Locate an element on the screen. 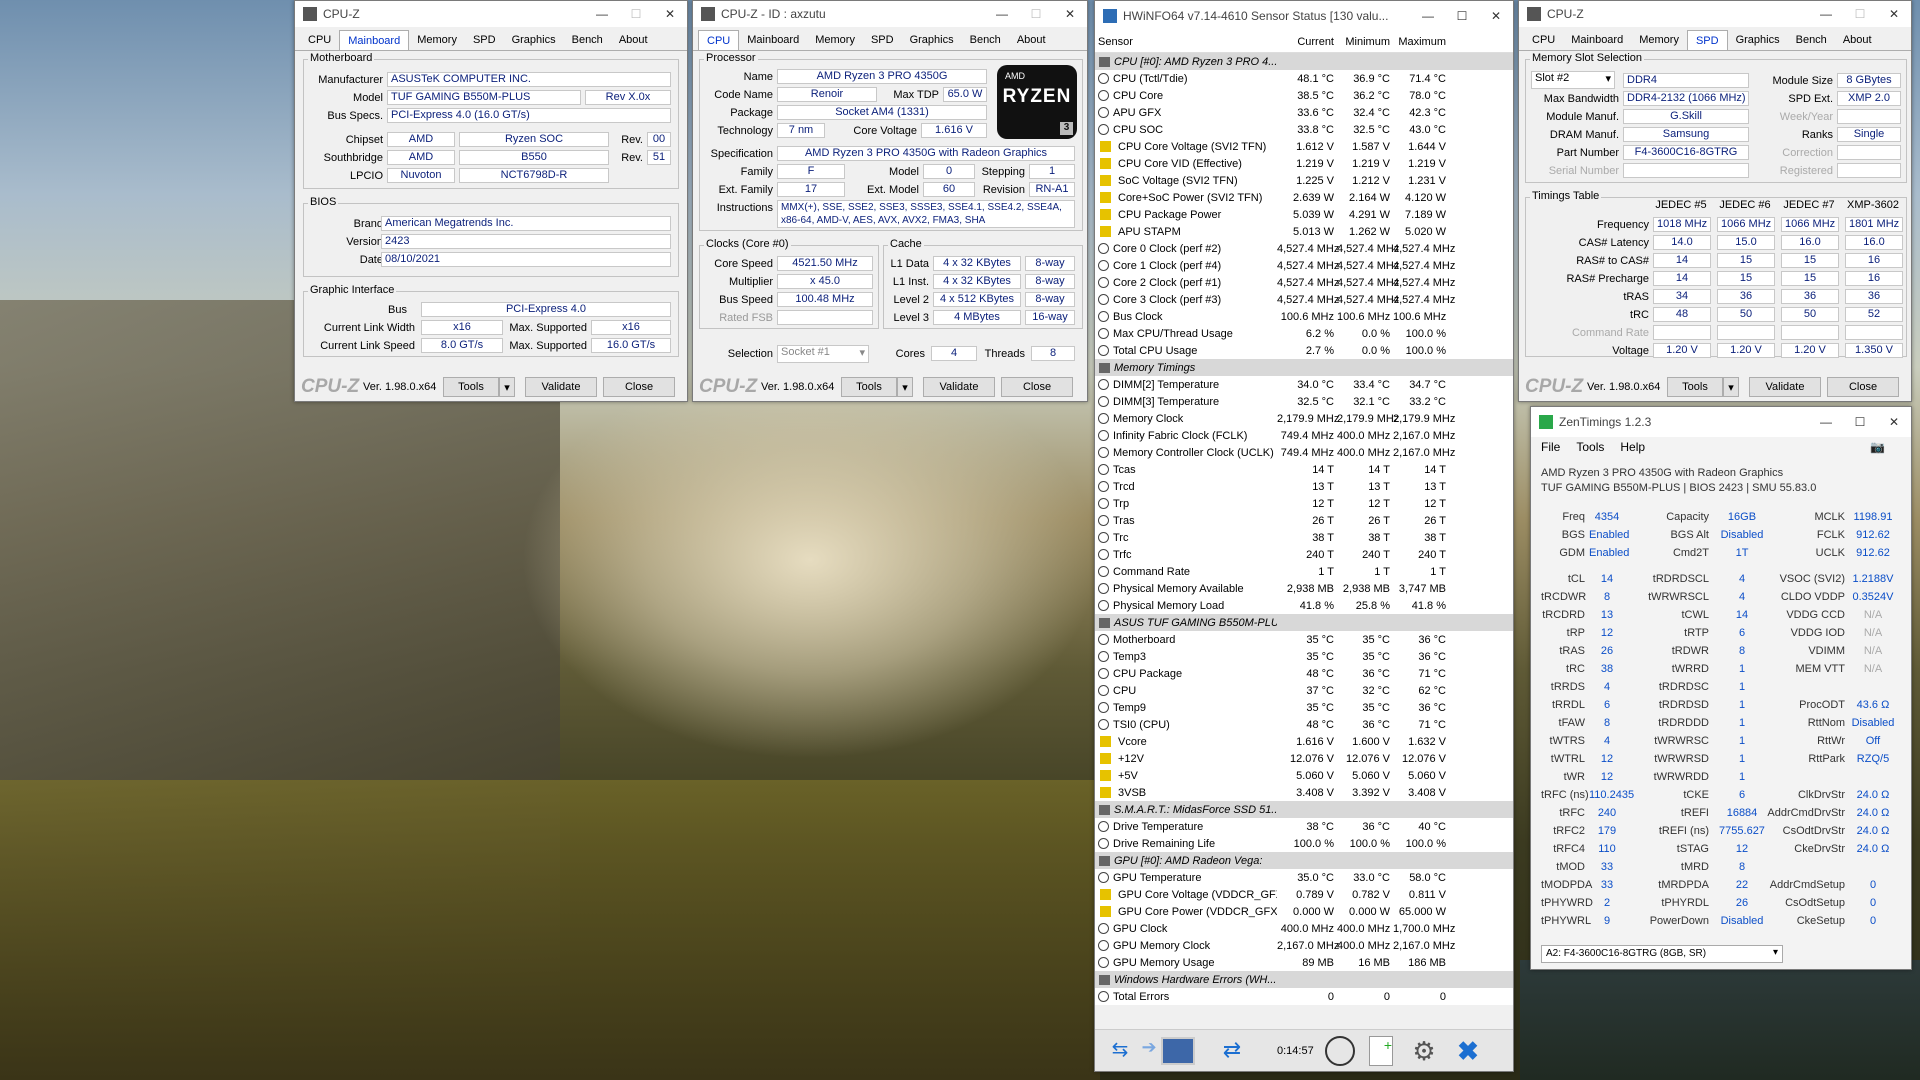  sensor-row: CPU (Tctl/Tdie) 48.1 °C 36.9 °C 71.4 °C is located at coordinates (1304, 78).